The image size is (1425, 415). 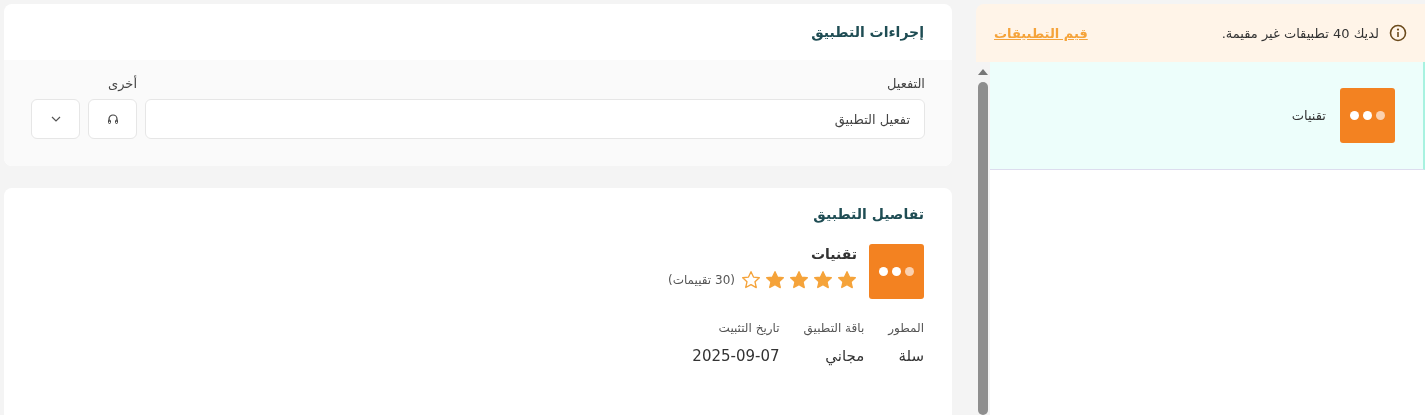 I want to click on info-icon, so click(x=1398, y=33).